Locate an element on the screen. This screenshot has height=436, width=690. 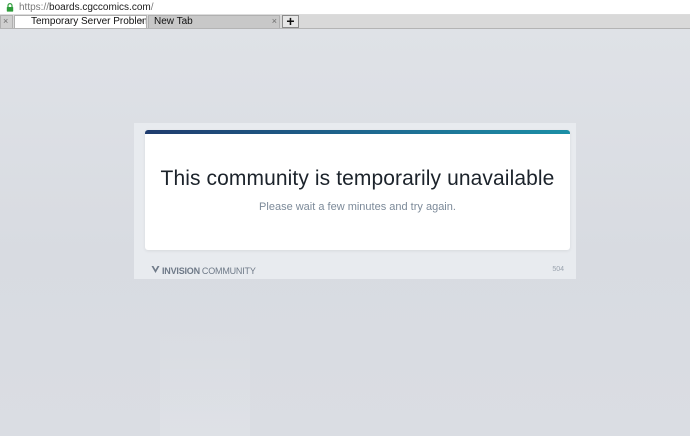
brand-suffix: COMMUNITY is located at coordinates (228, 270).